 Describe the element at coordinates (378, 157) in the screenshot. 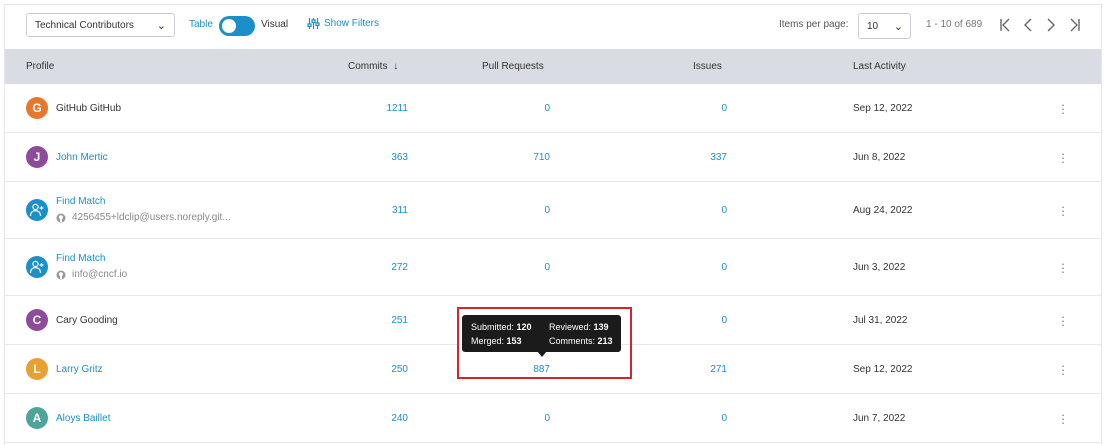

I see `commits-value: 363` at that location.